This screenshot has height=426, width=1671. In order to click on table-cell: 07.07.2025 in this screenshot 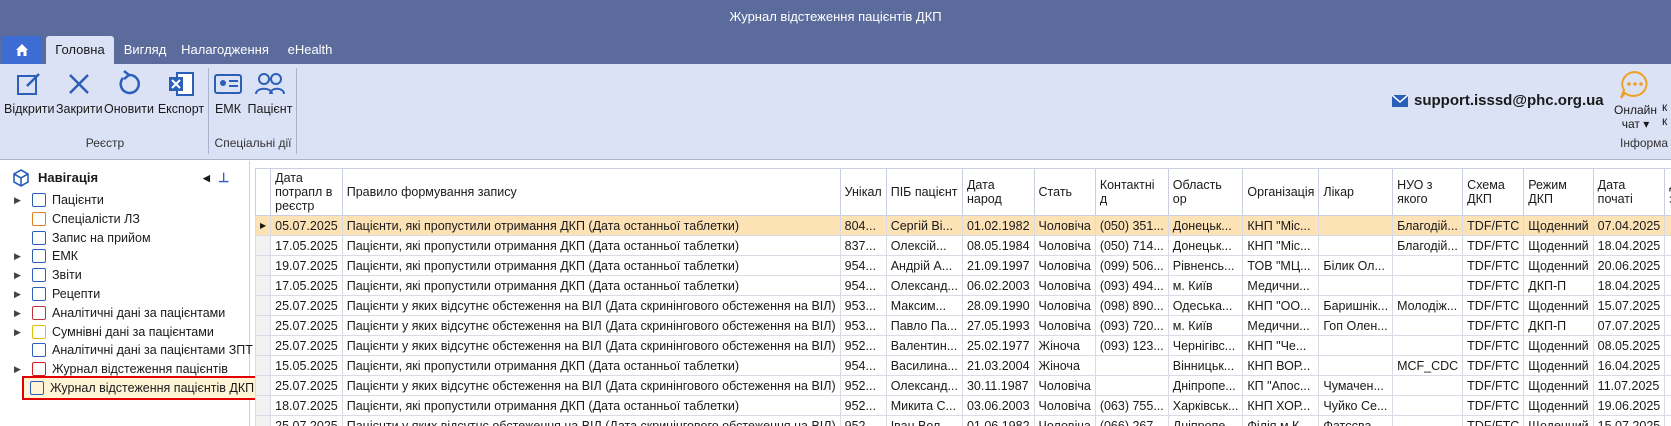, I will do `click(1629, 325)`.